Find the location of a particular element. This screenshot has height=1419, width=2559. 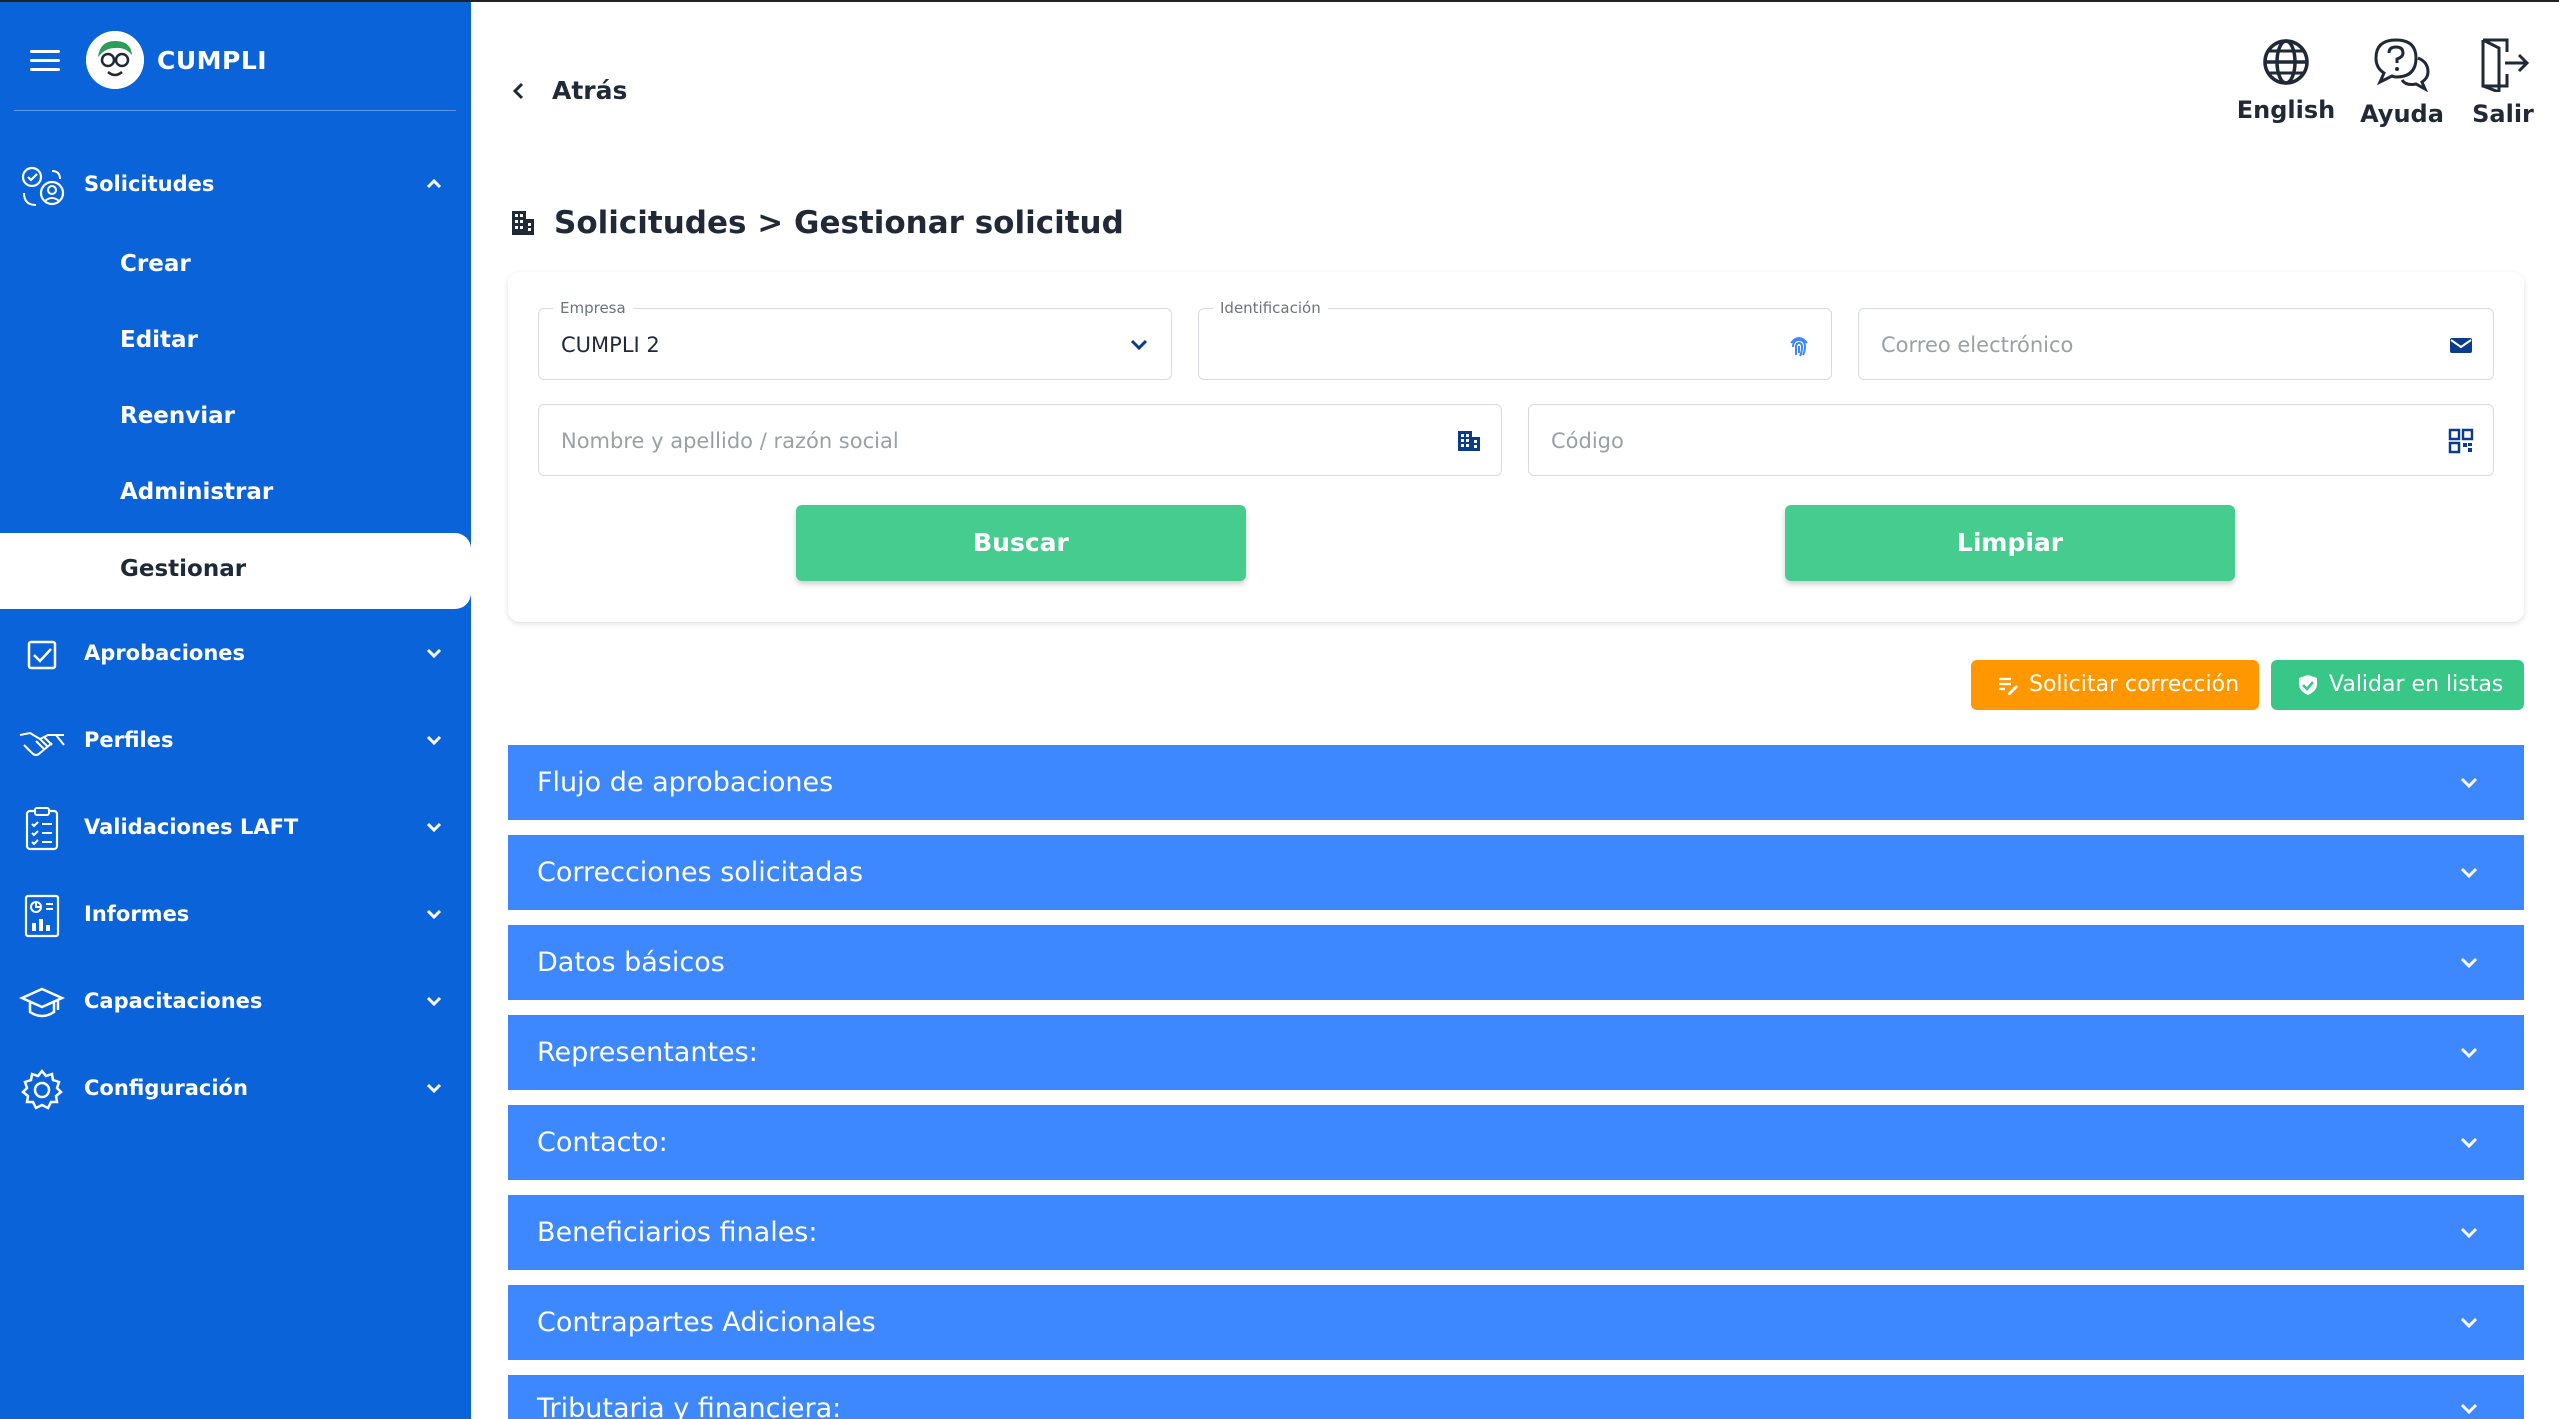

sidebar-item-label: Aprobaciones is located at coordinates (165, 653).